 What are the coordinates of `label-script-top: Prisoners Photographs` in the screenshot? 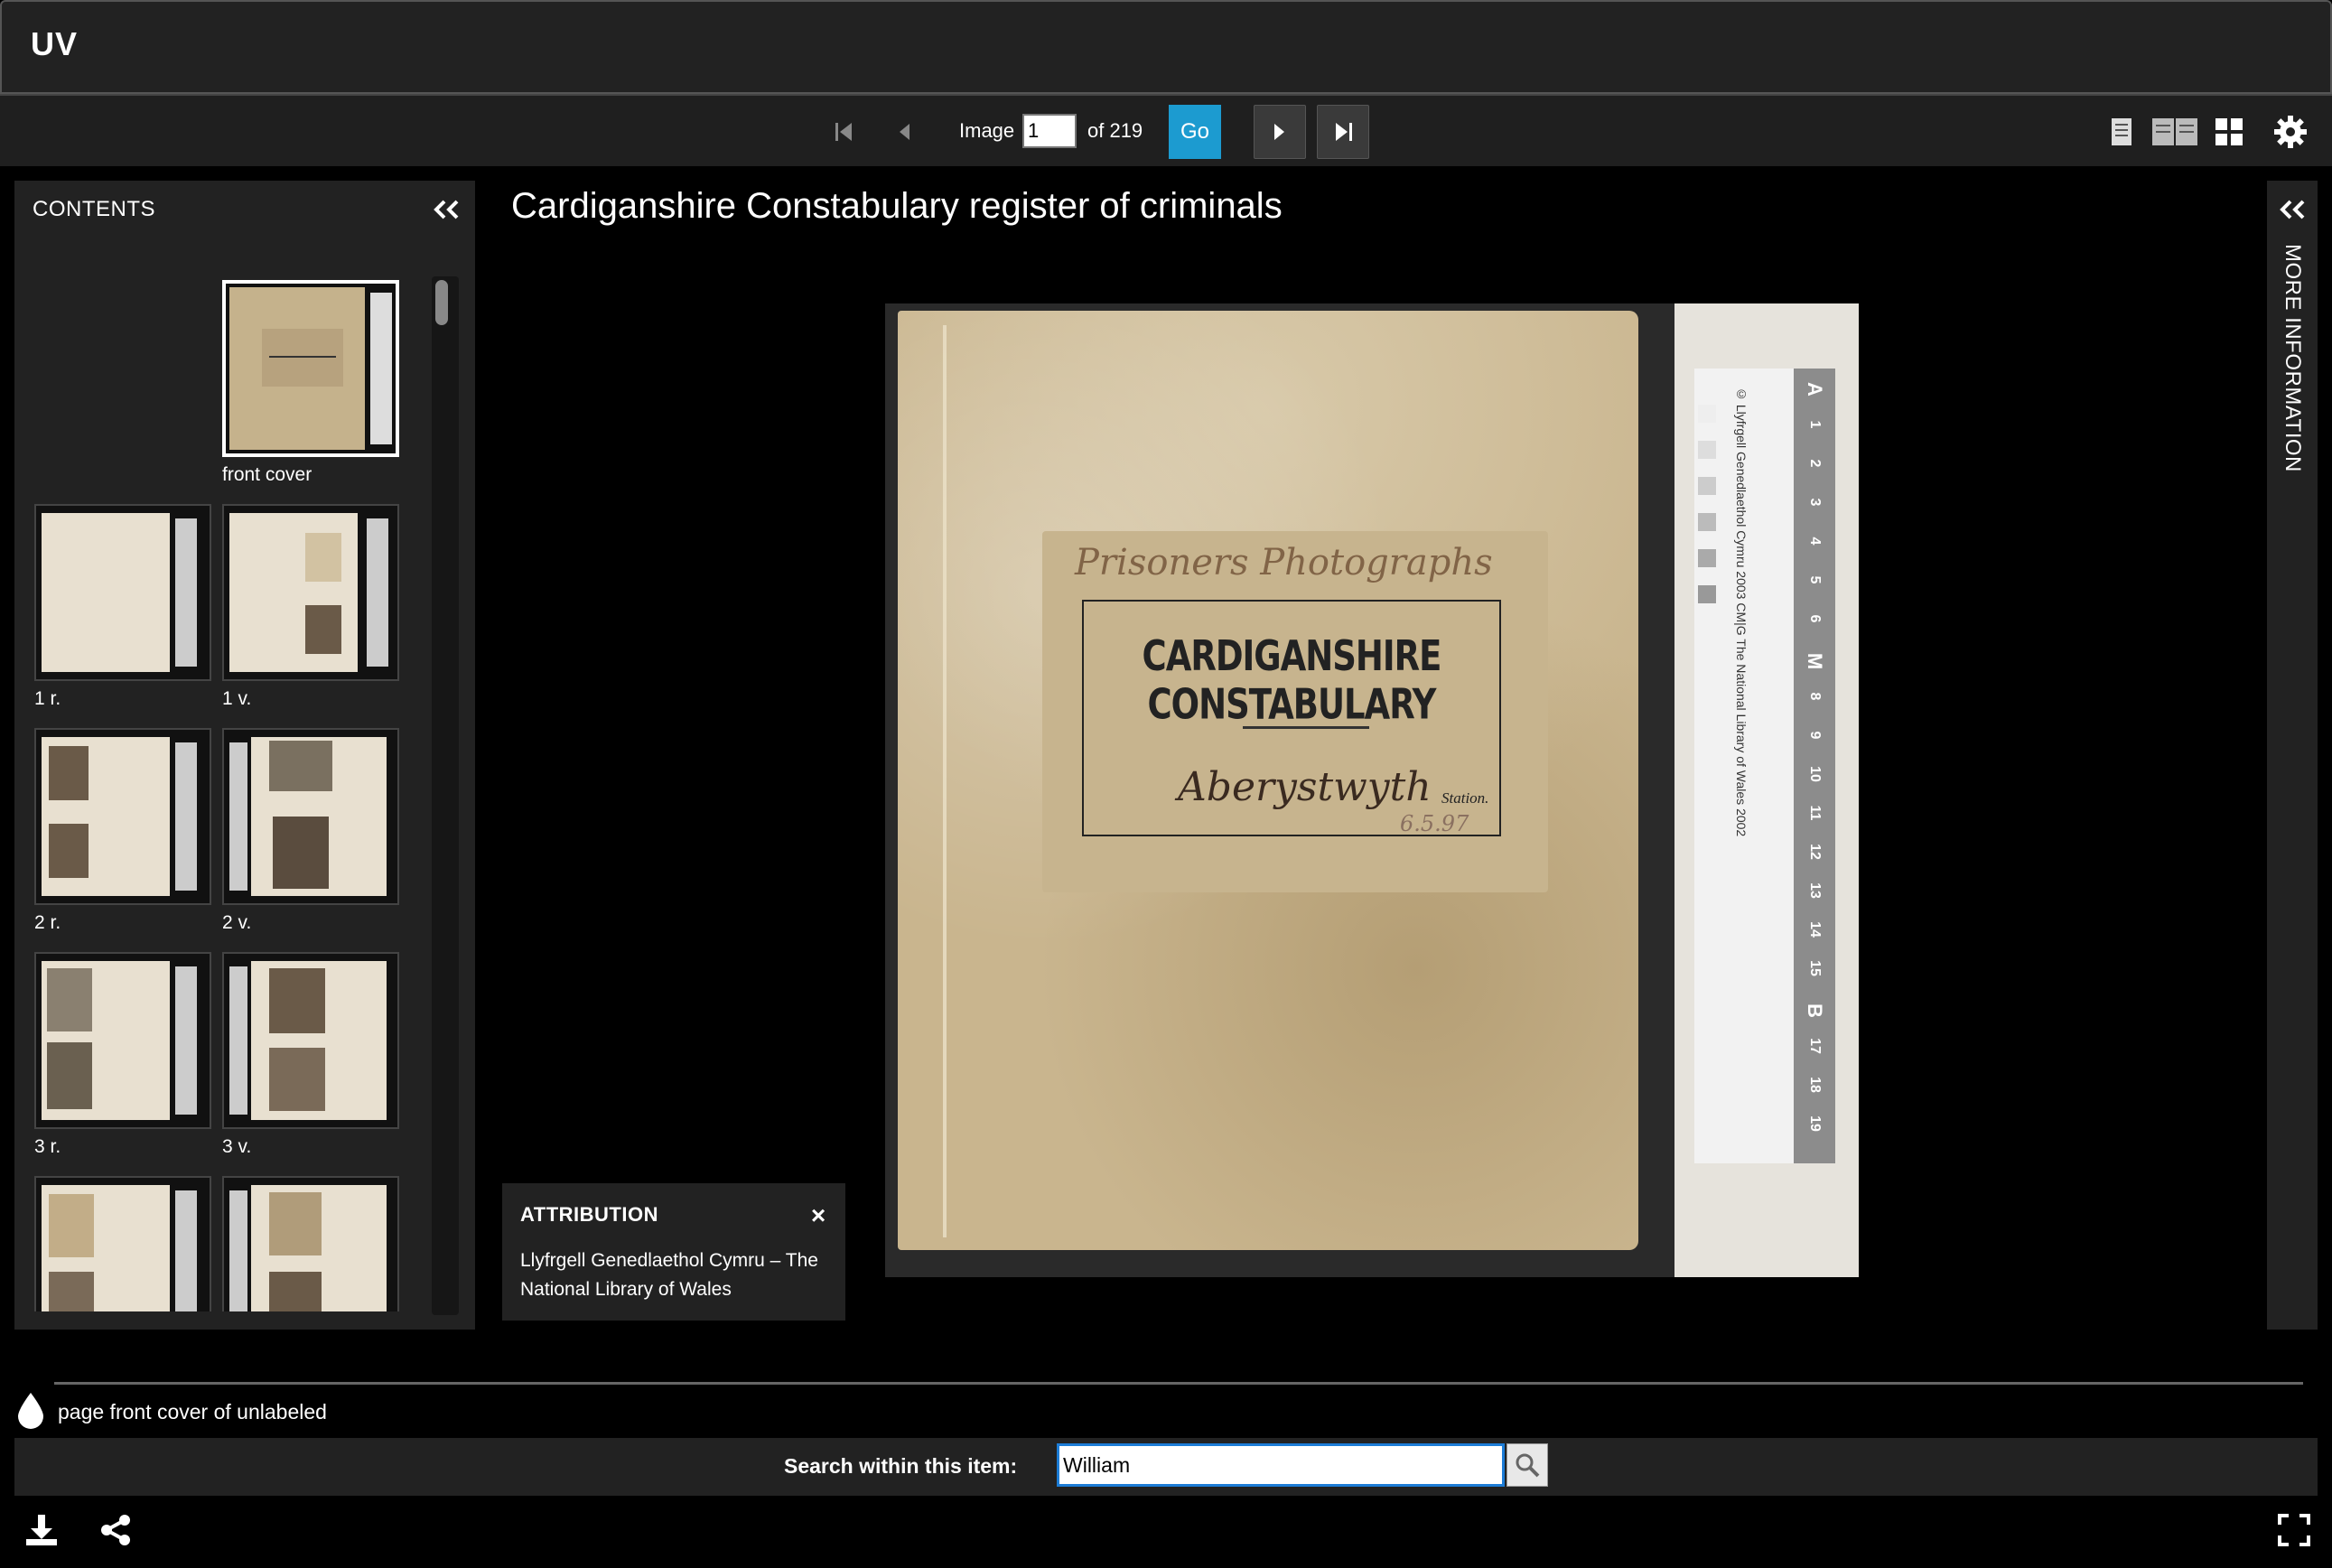 It's located at (1284, 563).